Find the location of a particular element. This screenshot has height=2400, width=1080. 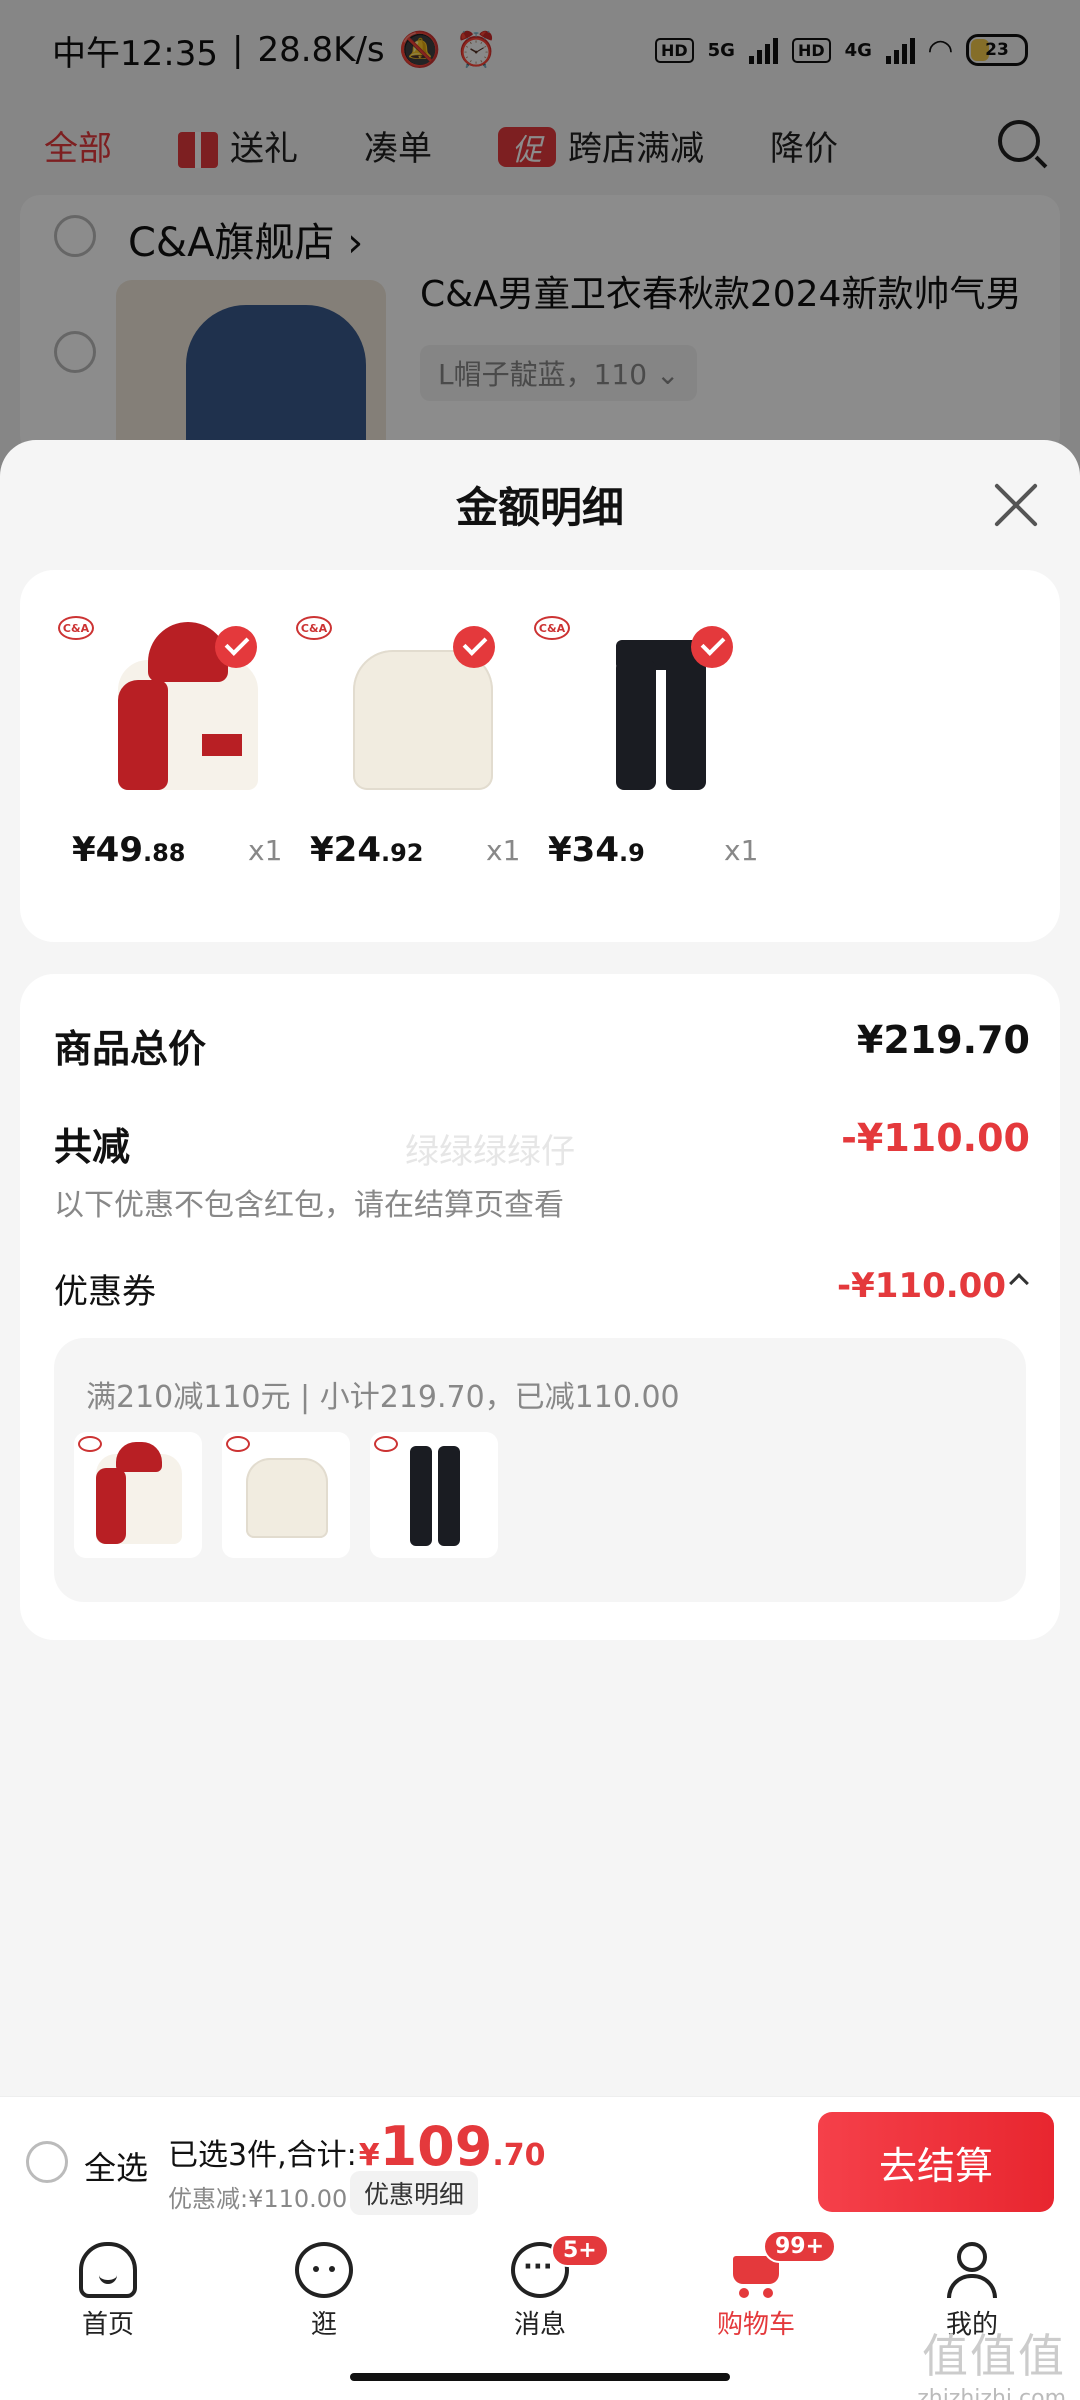

selected-item-3: C&A ¥34.9 x1 is located at coordinates (627, 760).